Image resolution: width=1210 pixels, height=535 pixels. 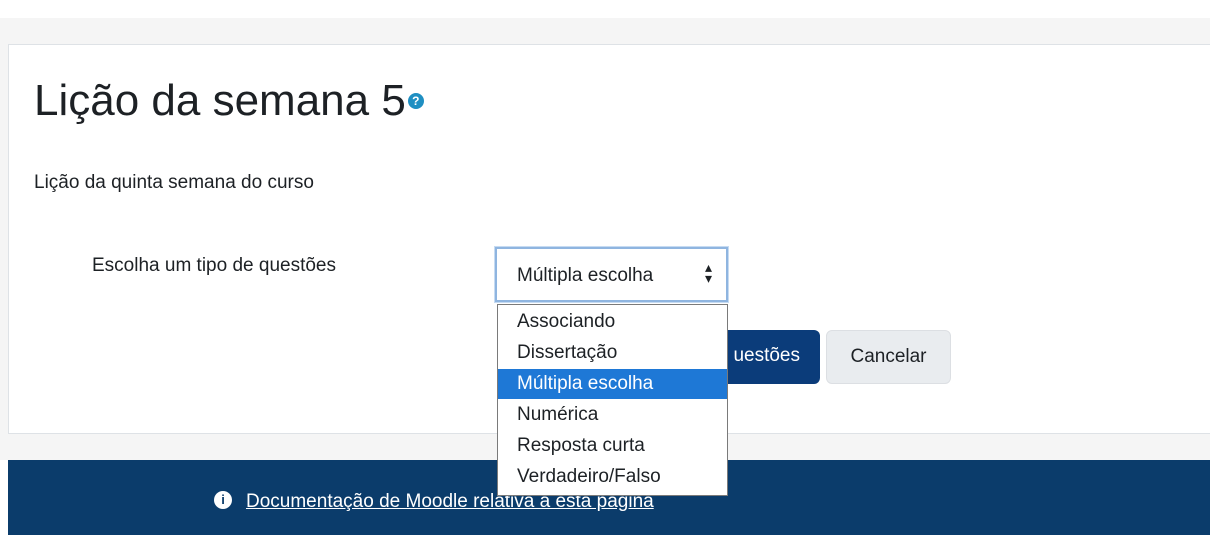 I want to click on top-strip, so click(x=605, y=9).